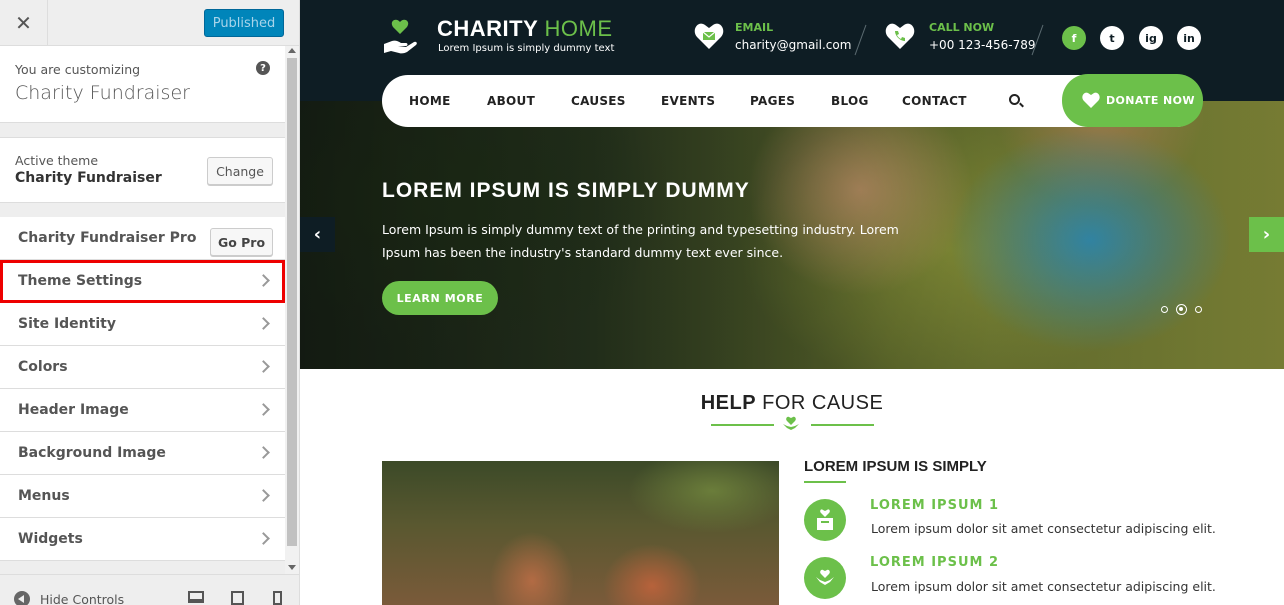  I want to click on customizer-footer: Hide Controls, so click(149, 589).